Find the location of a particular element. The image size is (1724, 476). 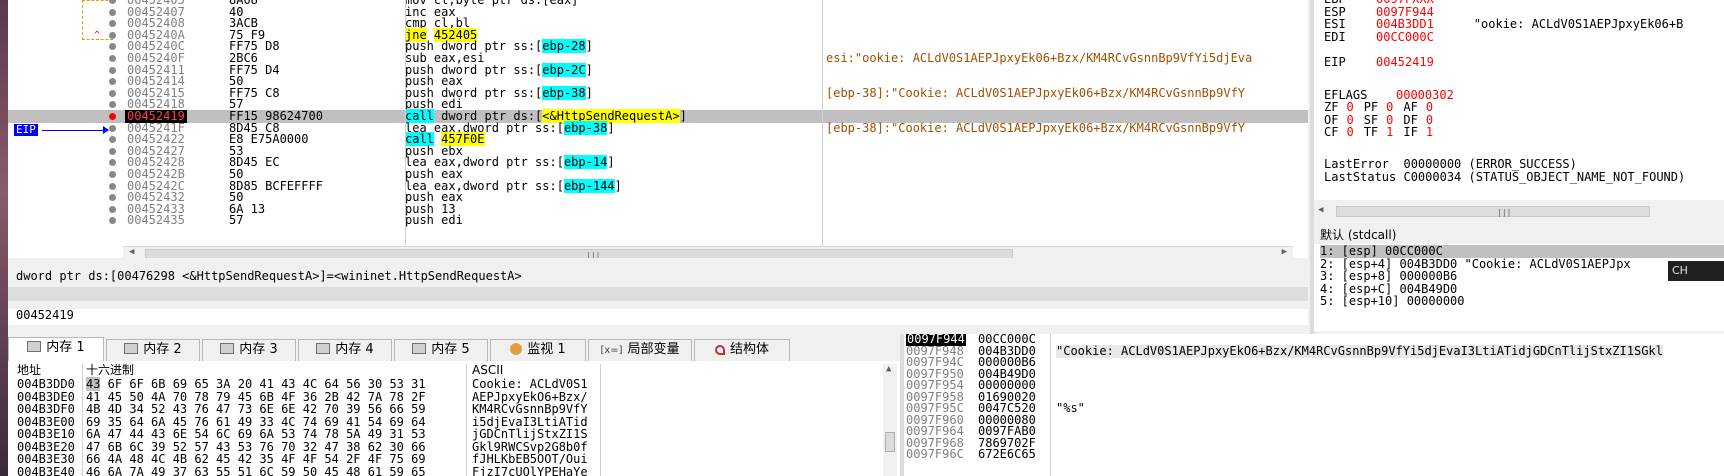

tab-5: 内存 5 is located at coordinates (441, 350).